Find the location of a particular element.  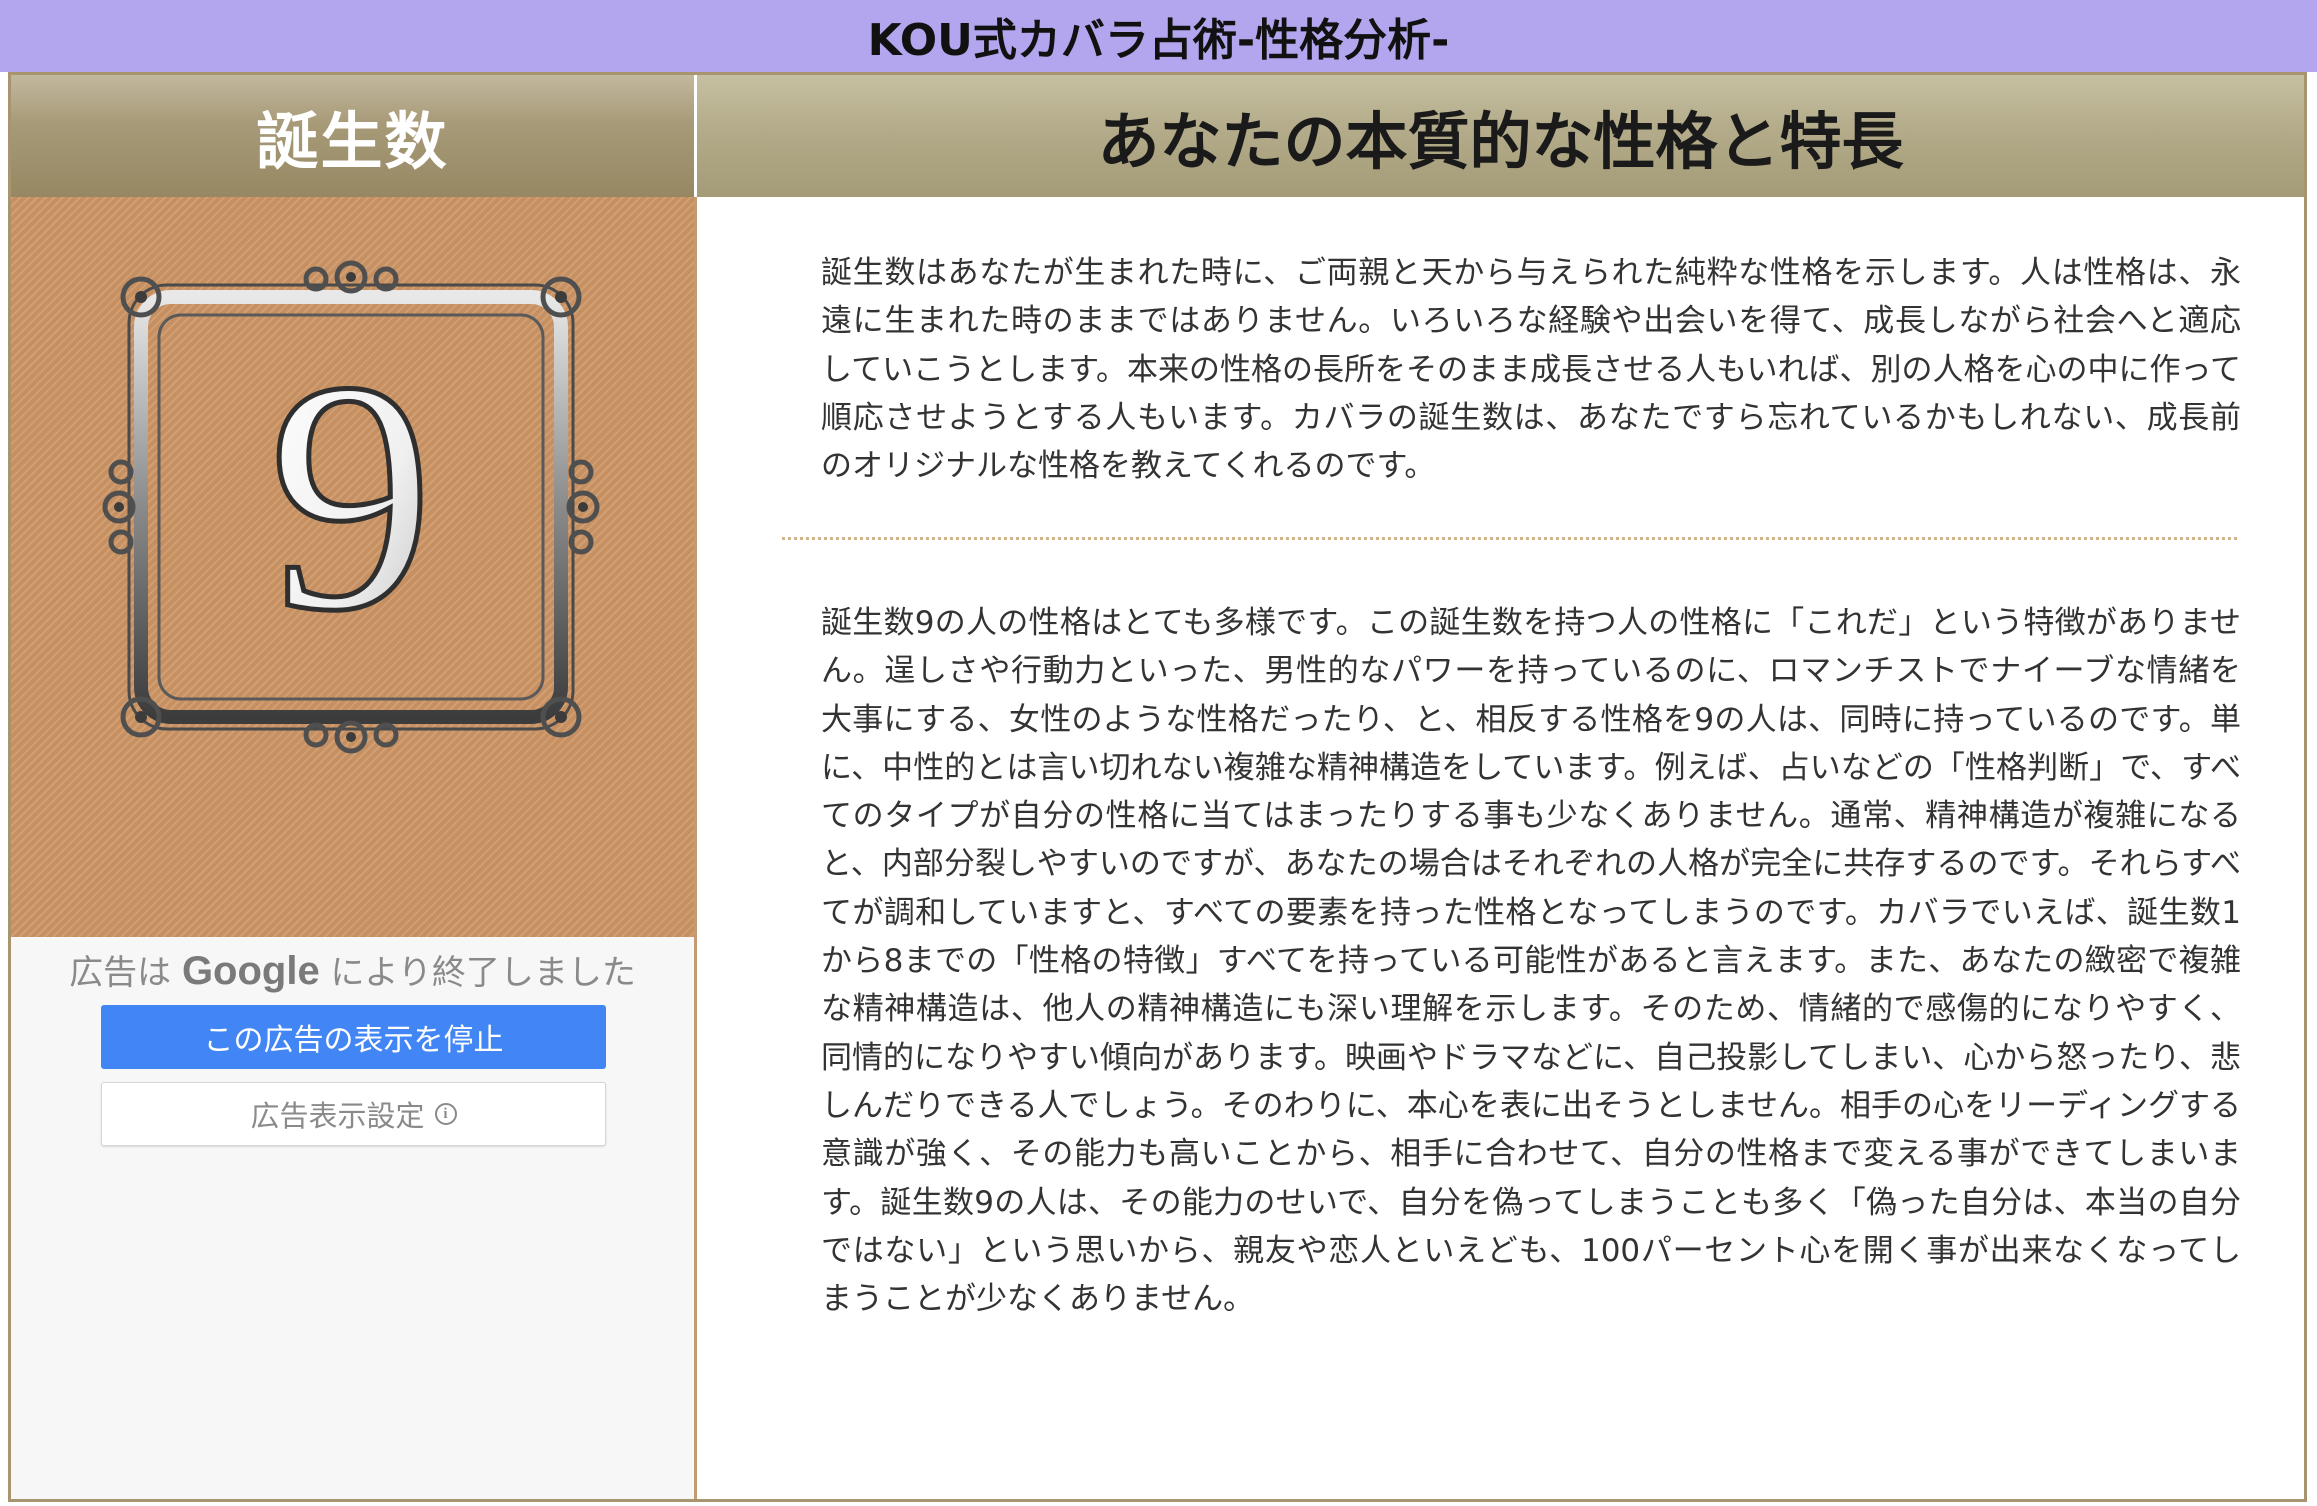

personality-heading: あなたの本質的な性格と特長 is located at coordinates (1500, 141).